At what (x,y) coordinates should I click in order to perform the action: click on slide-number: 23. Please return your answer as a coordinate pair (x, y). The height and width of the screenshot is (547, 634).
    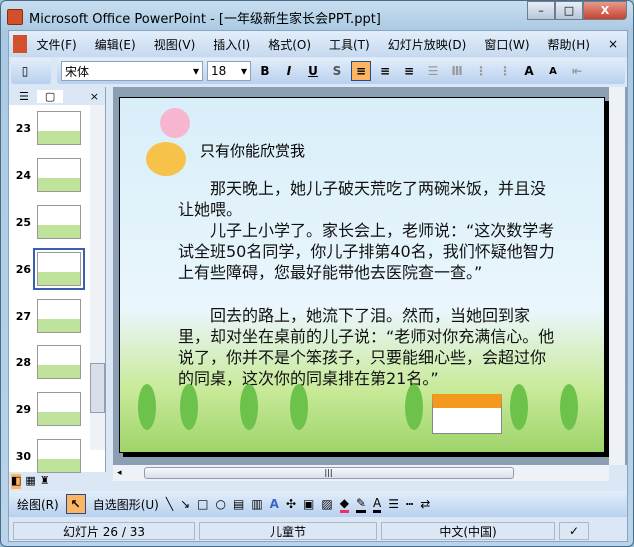
    Looking at the image, I should click on (23, 128).